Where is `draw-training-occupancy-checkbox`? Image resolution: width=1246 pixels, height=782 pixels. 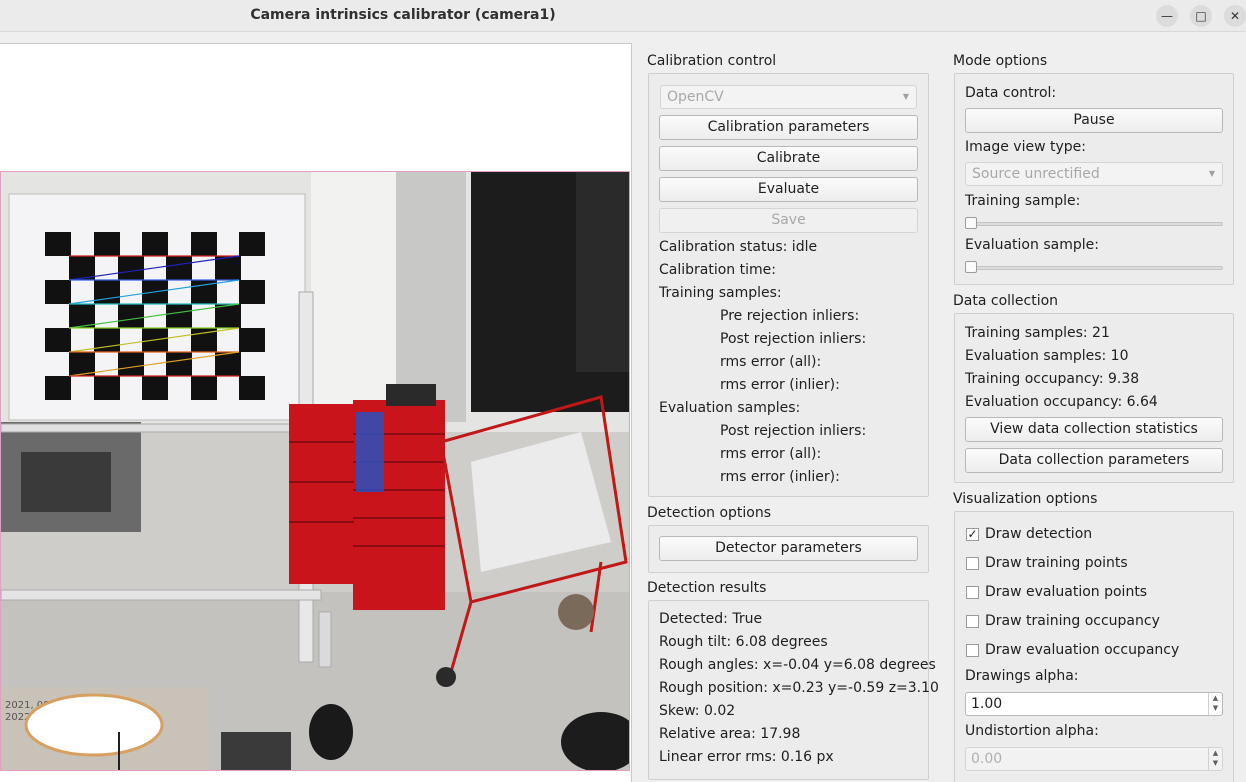
draw-training-occupancy-checkbox is located at coordinates (972, 621).